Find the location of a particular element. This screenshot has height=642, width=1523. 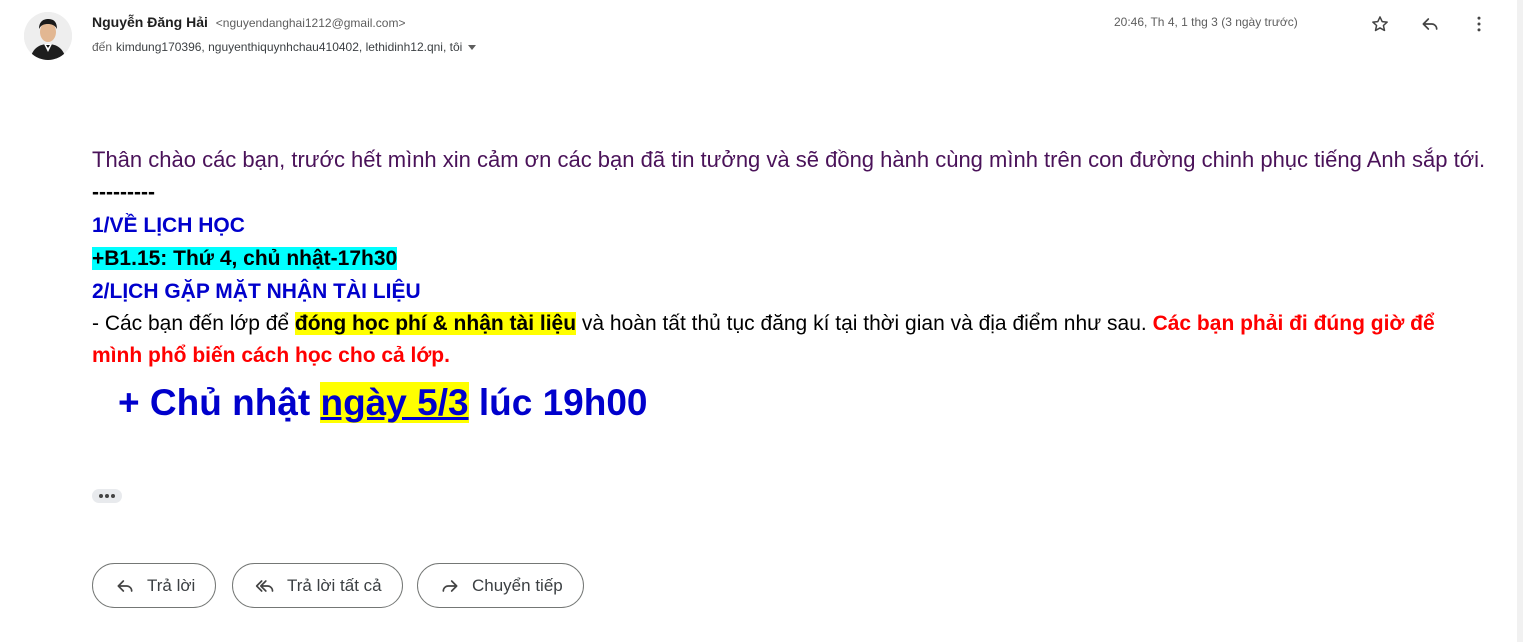

timestamp: 20:46, Th 4, 1 thg 3 (3 ngày trước) is located at coordinates (1206, 22).